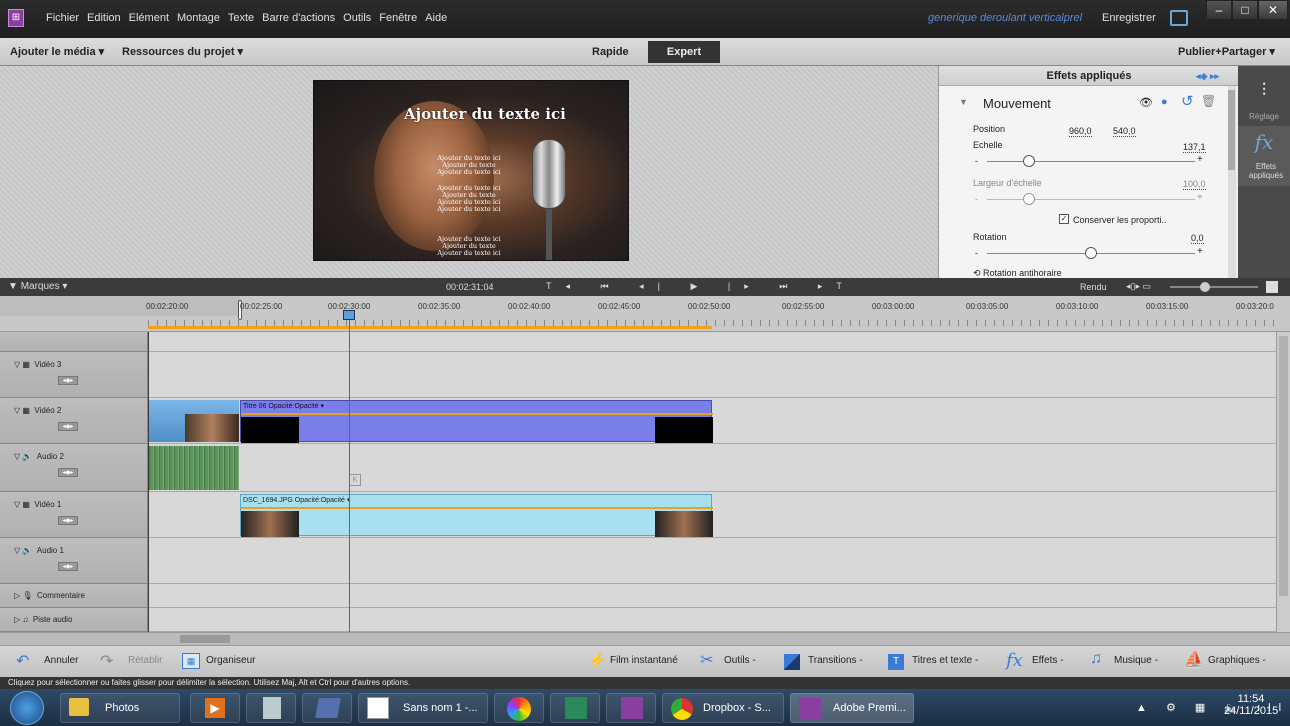  I want to click on organizer-button: Organiseur, so click(230, 660).